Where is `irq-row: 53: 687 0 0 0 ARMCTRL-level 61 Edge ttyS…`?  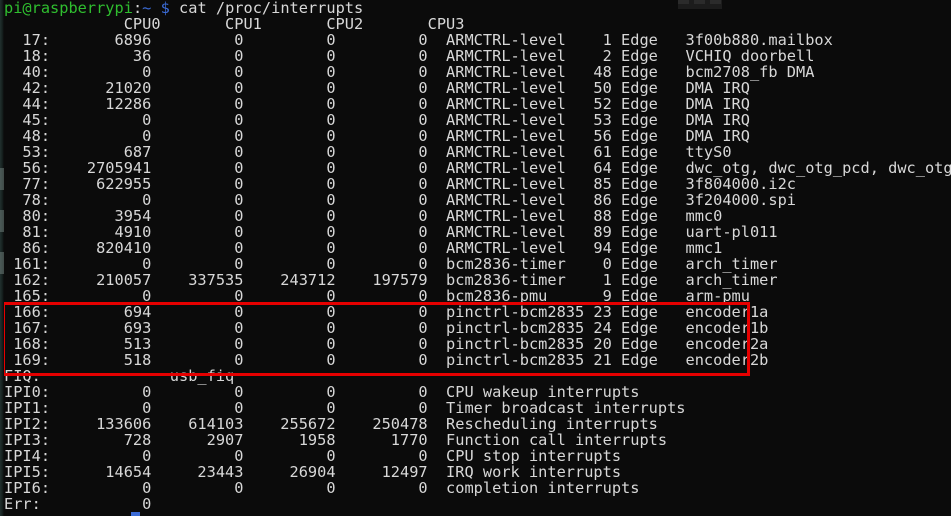 irq-row: 53: 687 0 0 0 ARMCTRL-level 61 Edge ttyS… is located at coordinates (368, 152).